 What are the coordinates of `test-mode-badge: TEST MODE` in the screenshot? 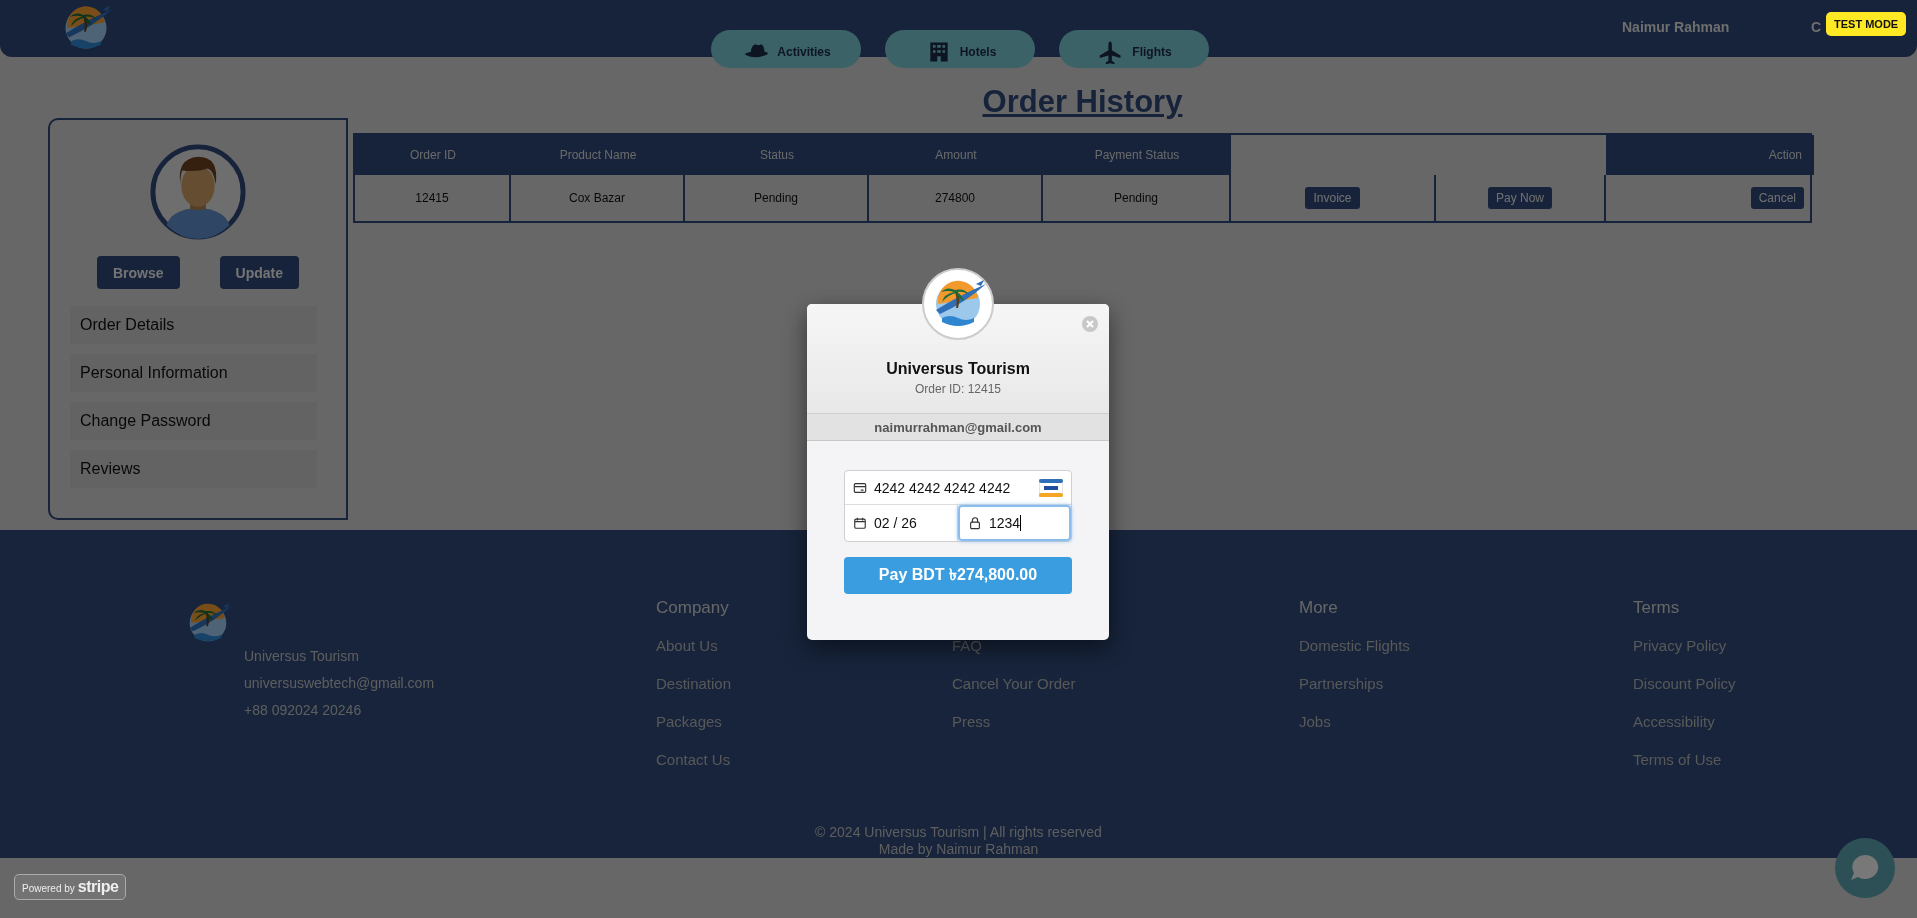 It's located at (1866, 24).